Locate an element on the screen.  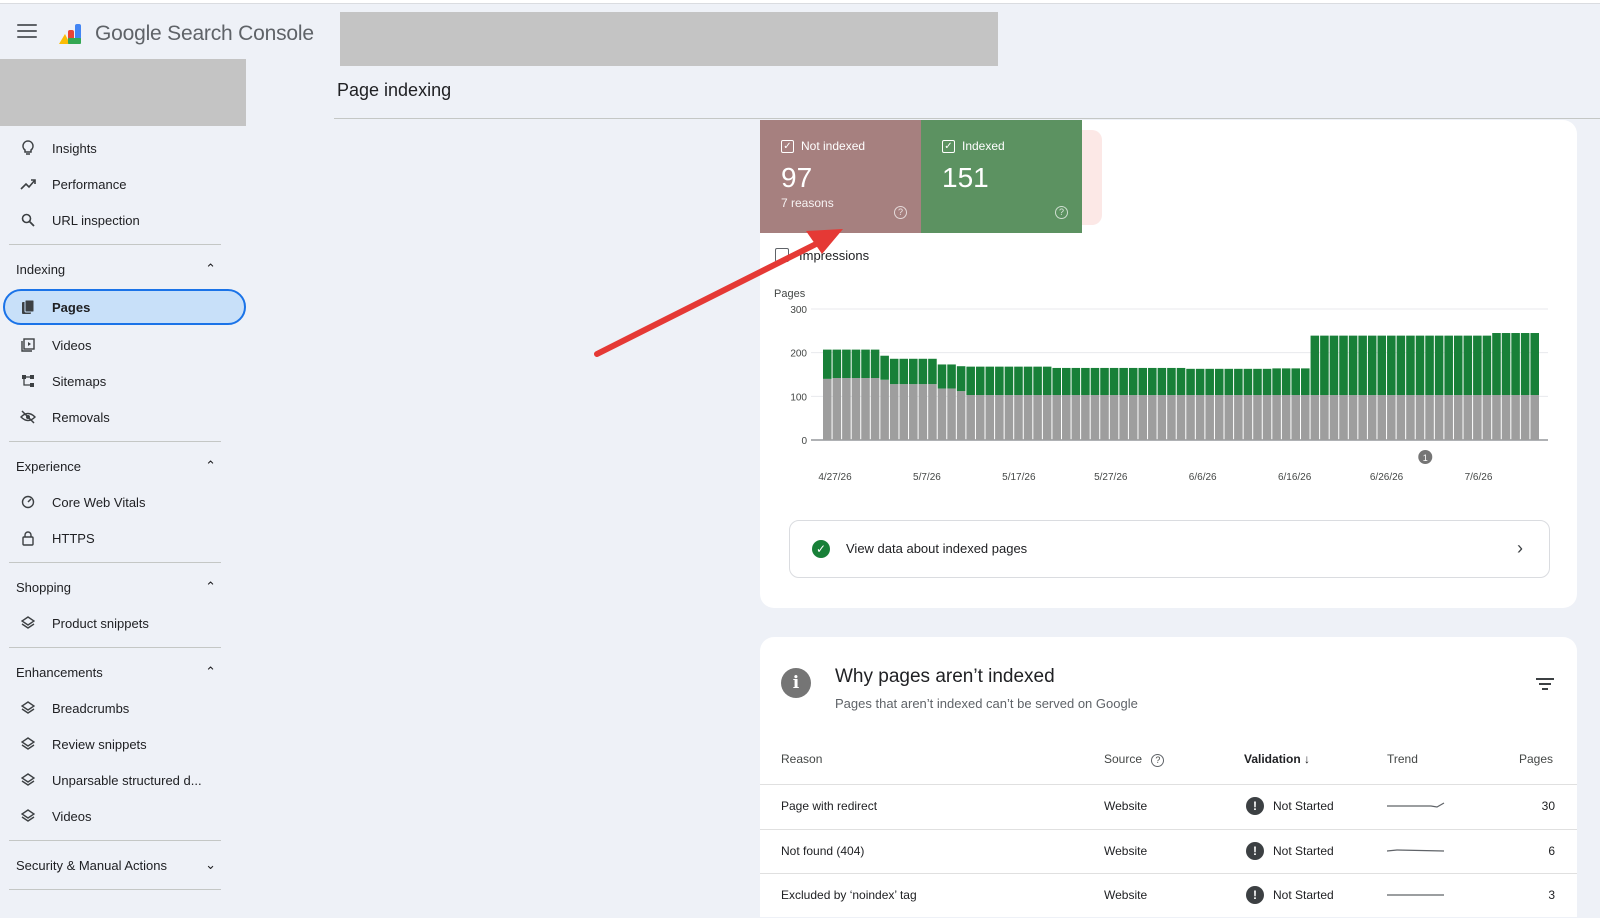
col-header-validation: Validation ↓ is located at coordinates (1277, 759).